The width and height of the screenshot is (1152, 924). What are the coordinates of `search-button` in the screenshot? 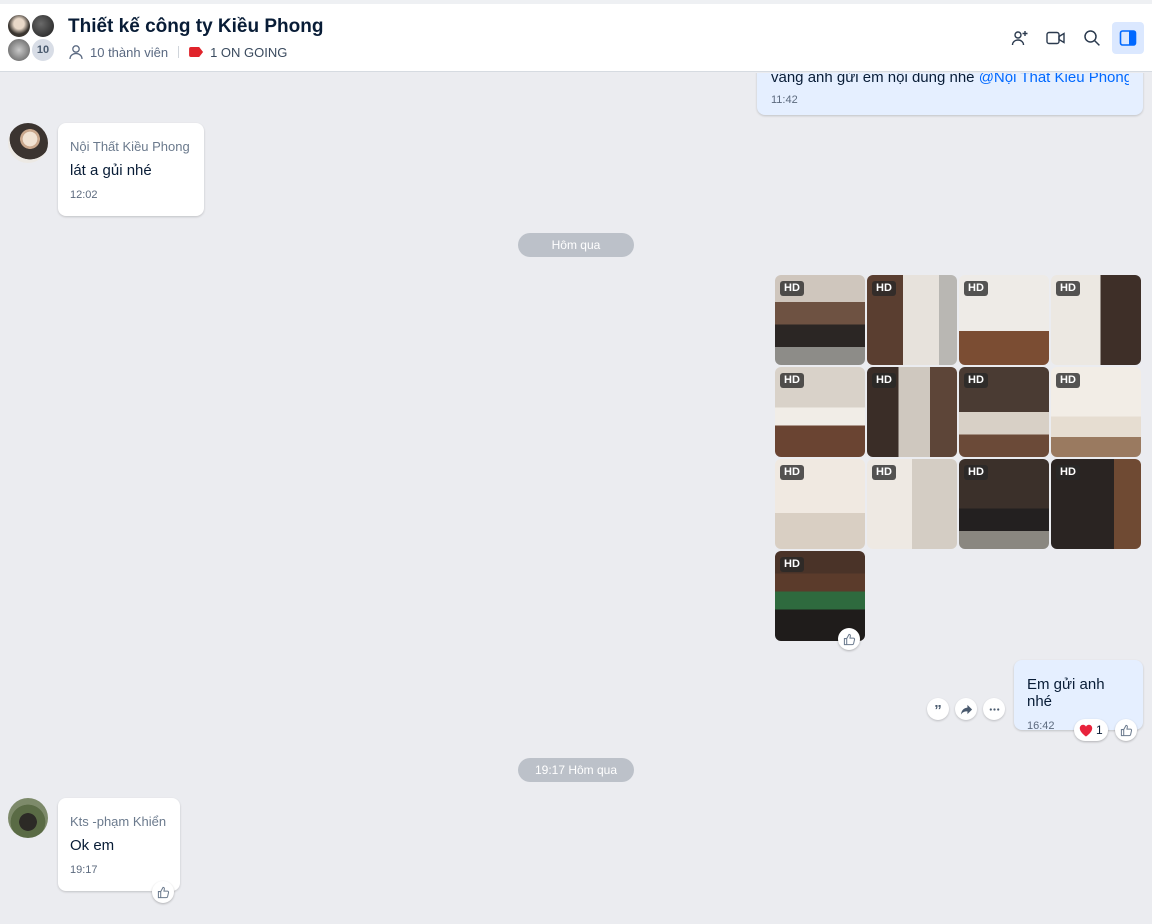 It's located at (1092, 38).